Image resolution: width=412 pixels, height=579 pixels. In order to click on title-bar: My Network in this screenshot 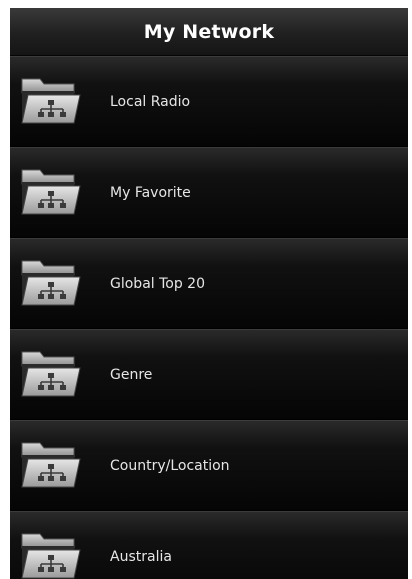, I will do `click(209, 32)`.